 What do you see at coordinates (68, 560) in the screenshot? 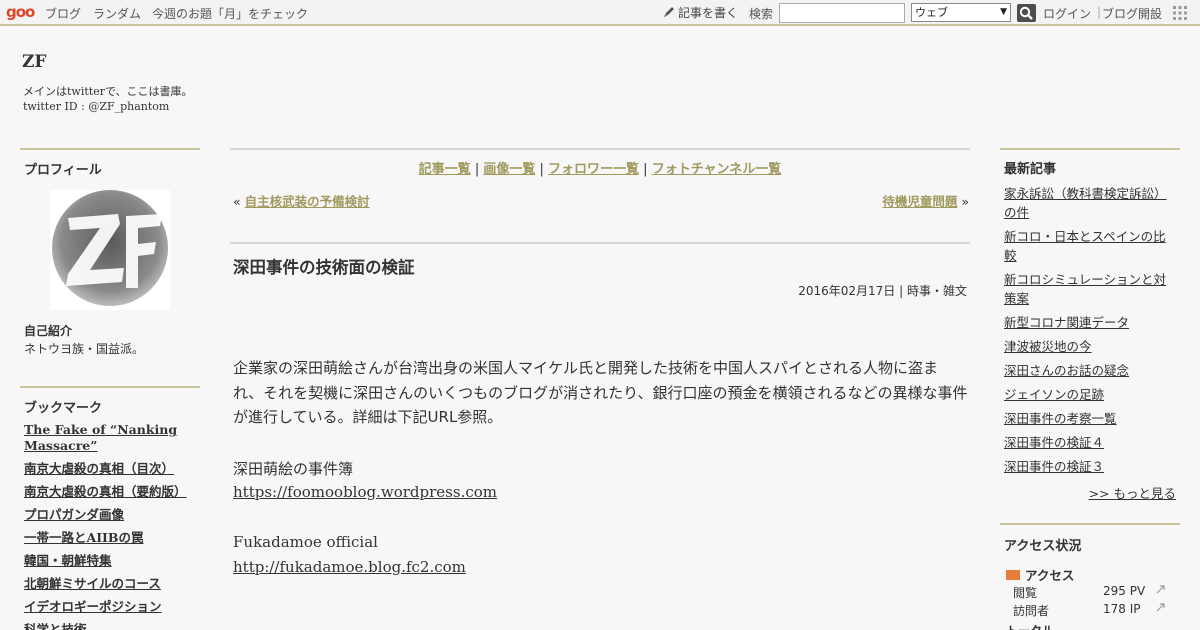
I see `bookmark-link: 韓国・朝鮮特集` at bounding box center [68, 560].